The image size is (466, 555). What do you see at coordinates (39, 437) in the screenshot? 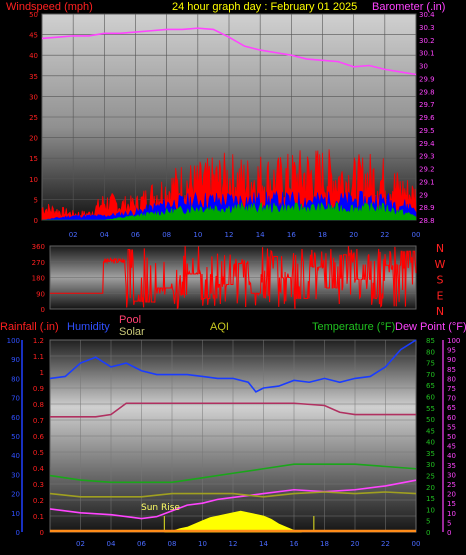
I see `rain-tick-label: 0.6` at bounding box center [39, 437].